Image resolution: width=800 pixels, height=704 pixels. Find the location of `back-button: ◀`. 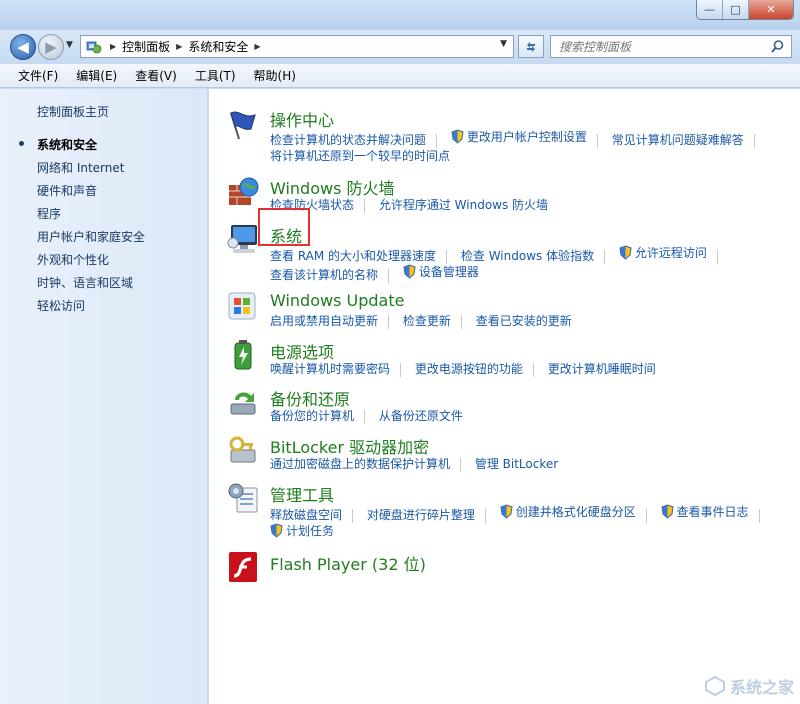

back-button: ◀ is located at coordinates (23, 47).